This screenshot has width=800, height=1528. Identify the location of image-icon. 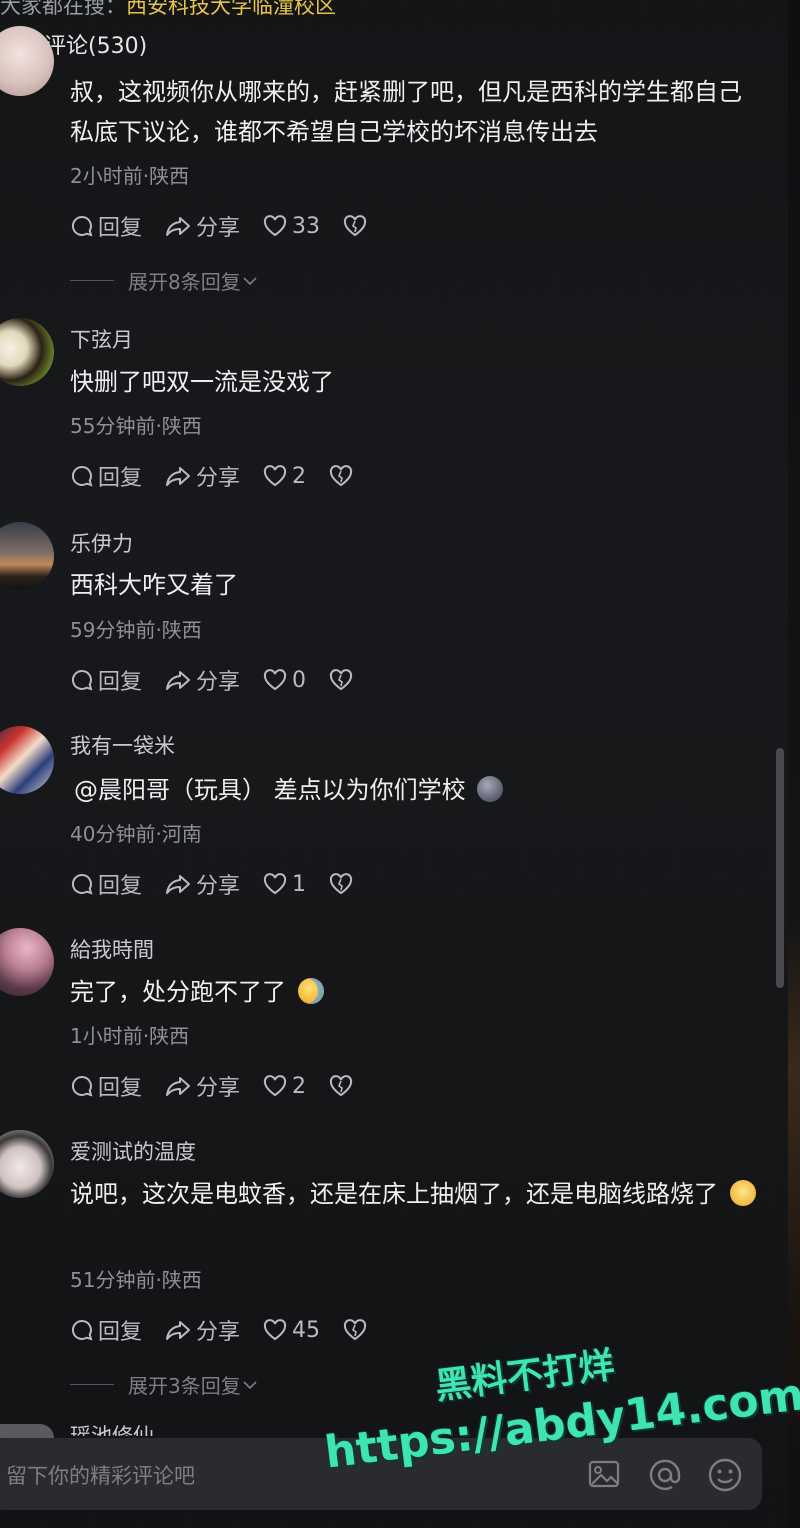
(604, 1474).